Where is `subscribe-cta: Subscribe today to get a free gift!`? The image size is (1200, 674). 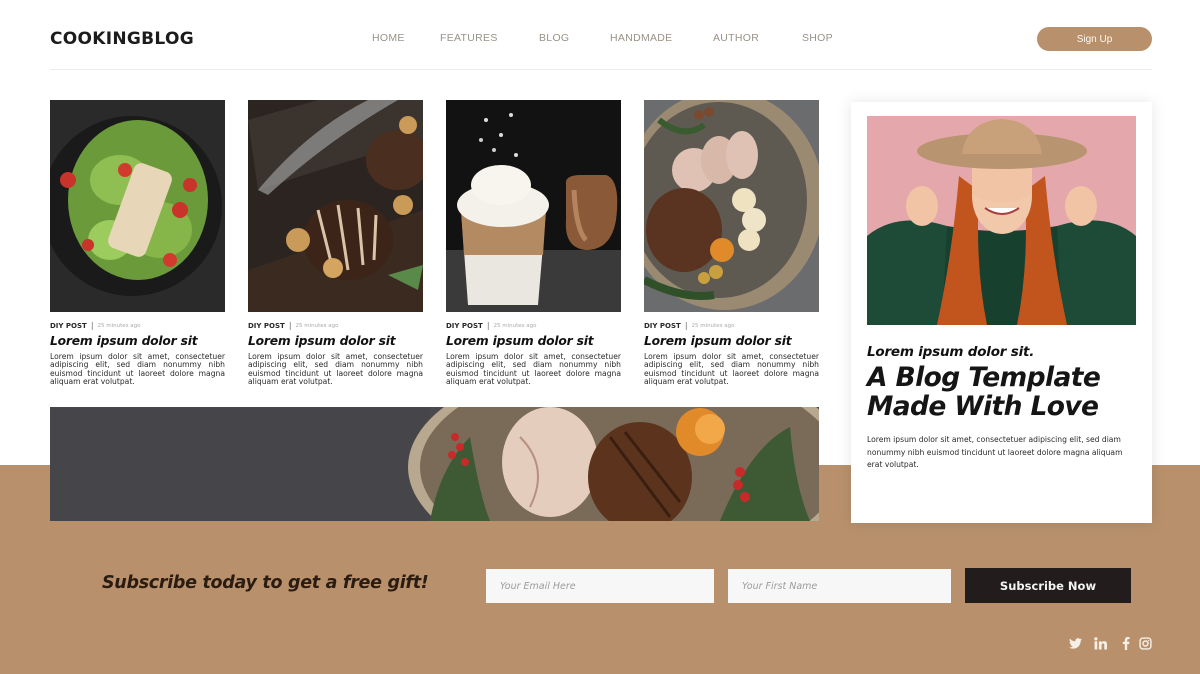 subscribe-cta: Subscribe today to get a free gift! is located at coordinates (265, 583).